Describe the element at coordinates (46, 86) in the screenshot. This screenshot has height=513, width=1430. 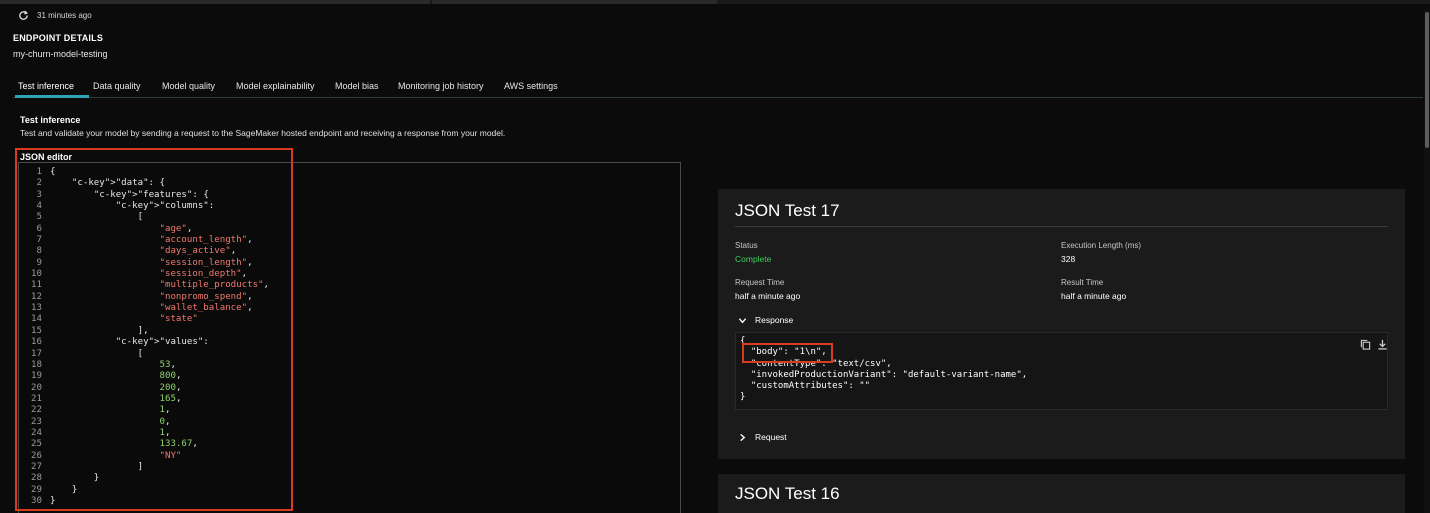
I see `tab-test-inference: Test inference` at that location.